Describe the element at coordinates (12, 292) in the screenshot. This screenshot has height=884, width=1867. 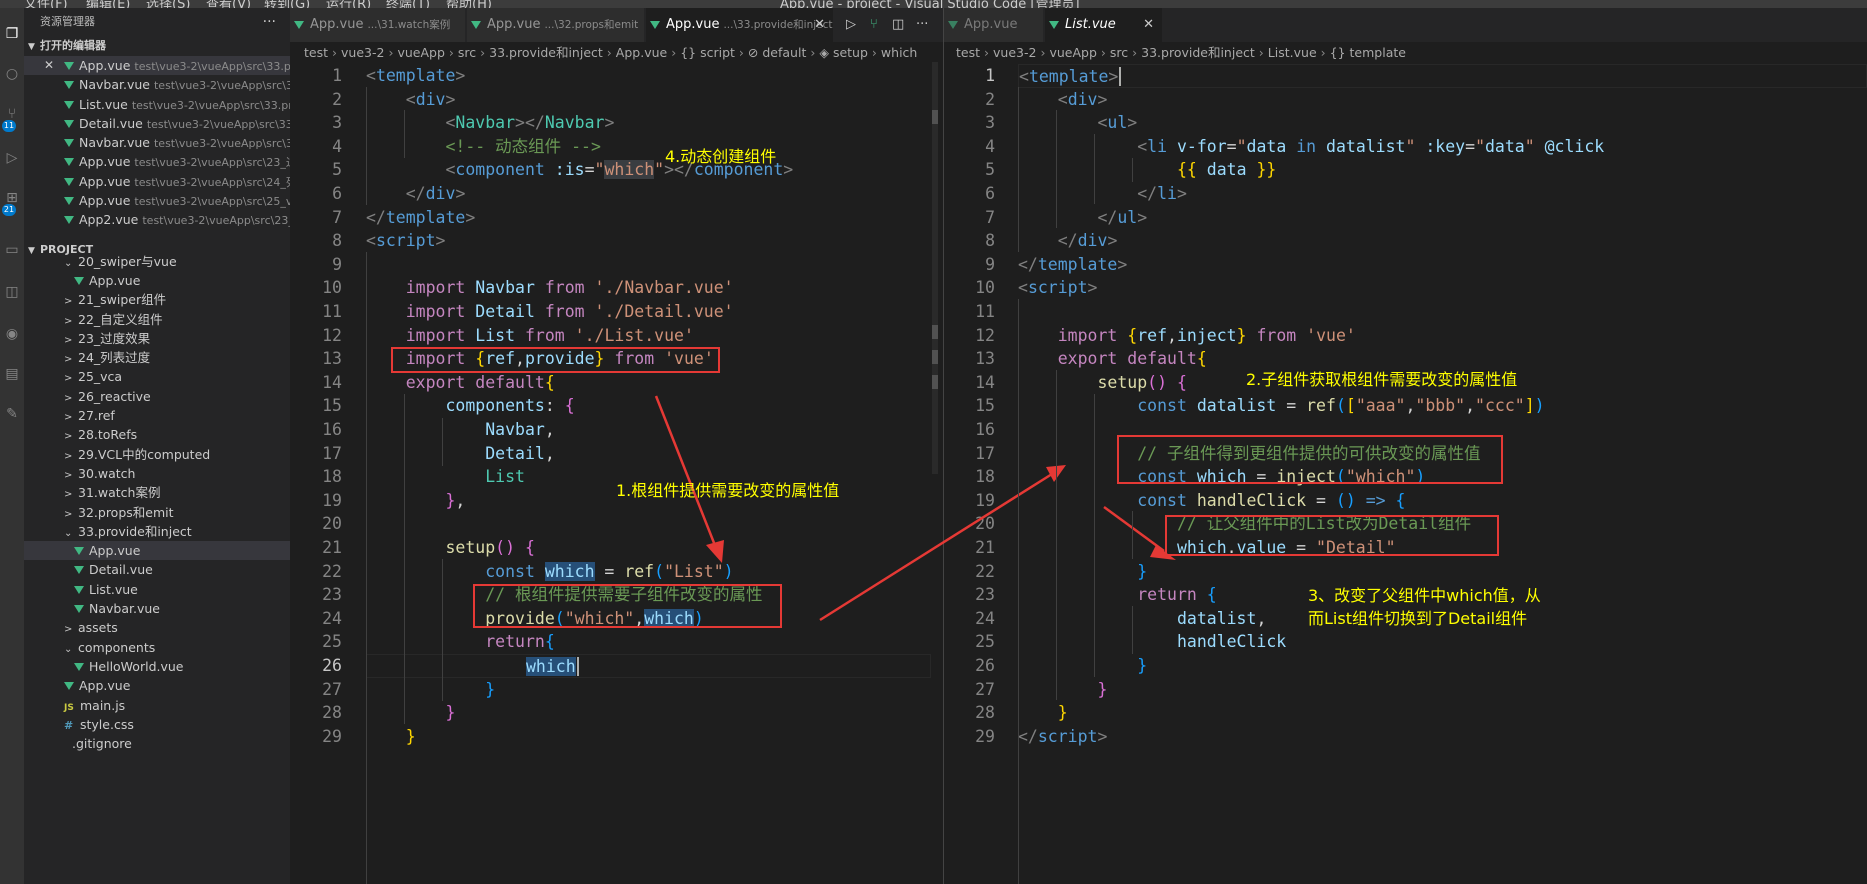
I see `database-icon: ◫` at that location.